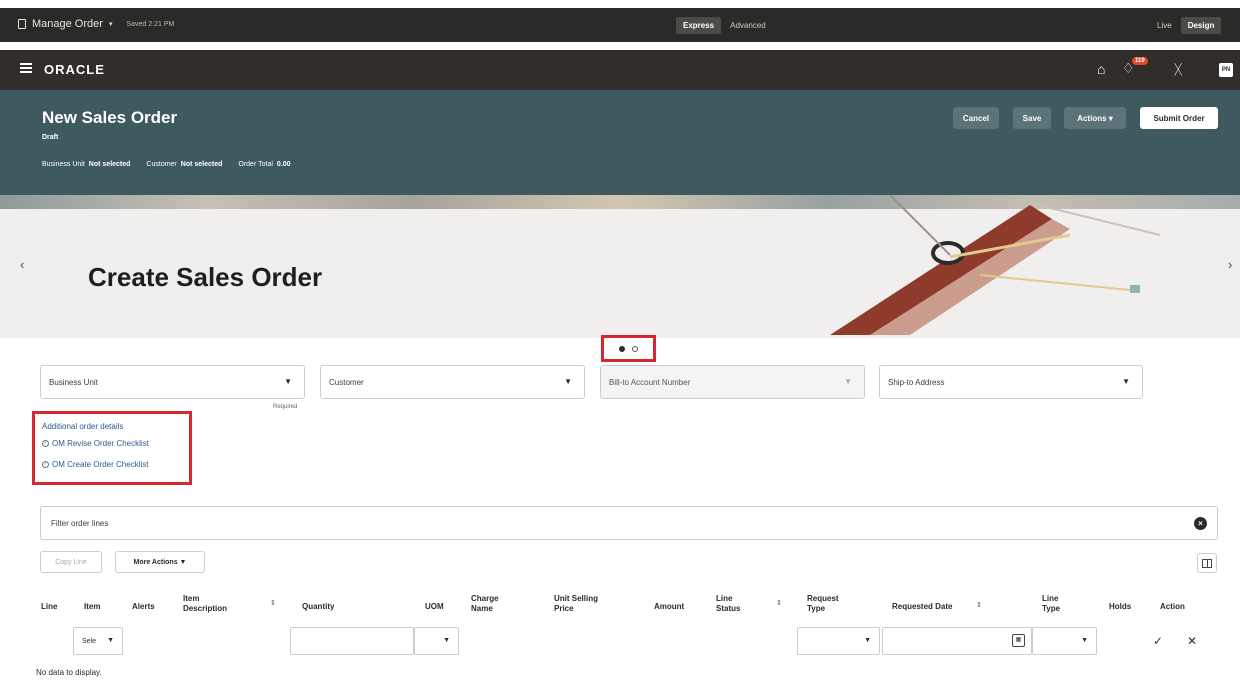  I want to click on column-item-description: Item Description, so click(205, 603).